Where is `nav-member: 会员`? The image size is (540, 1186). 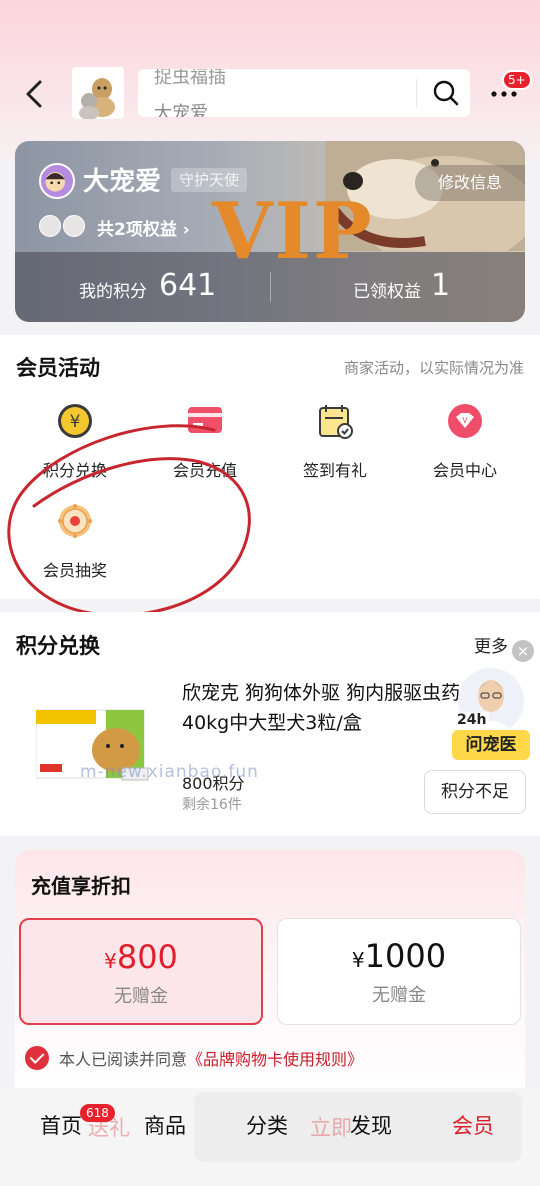 nav-member: 会员 is located at coordinates (473, 1125).